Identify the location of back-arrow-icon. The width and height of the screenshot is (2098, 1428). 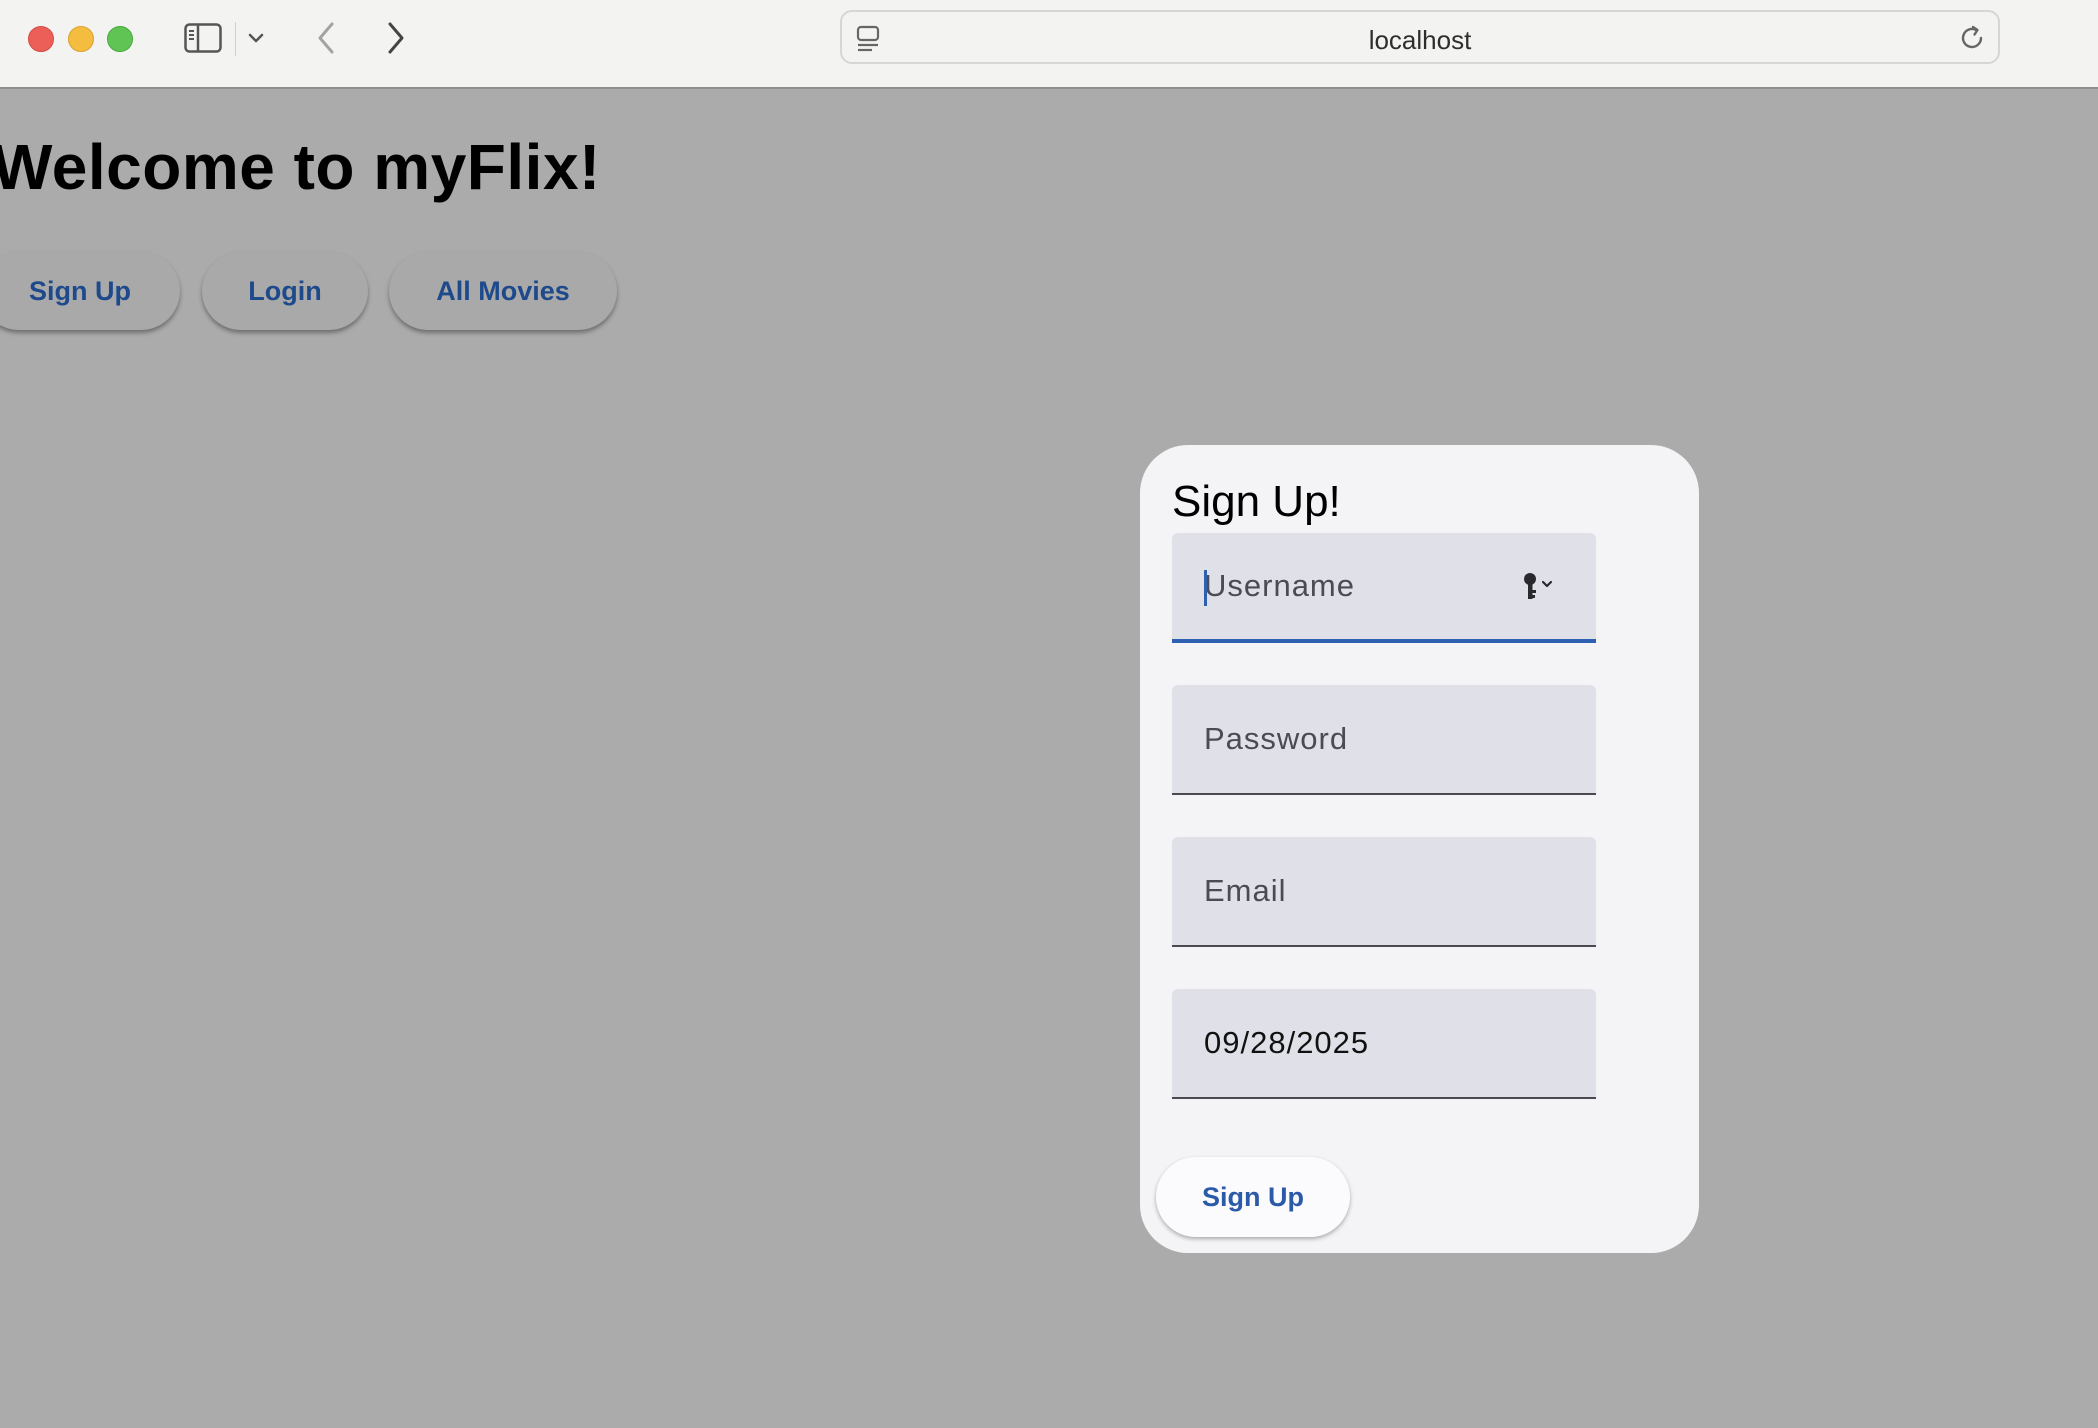
(326, 38).